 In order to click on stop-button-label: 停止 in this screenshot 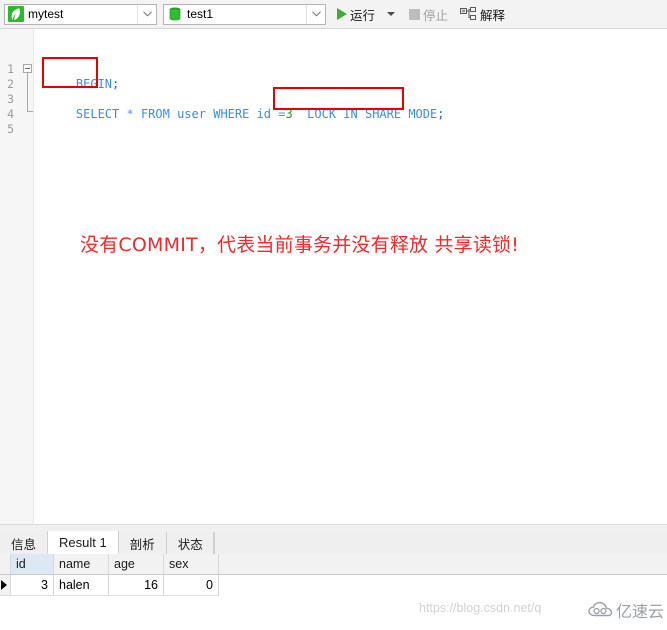, I will do `click(436, 15)`.